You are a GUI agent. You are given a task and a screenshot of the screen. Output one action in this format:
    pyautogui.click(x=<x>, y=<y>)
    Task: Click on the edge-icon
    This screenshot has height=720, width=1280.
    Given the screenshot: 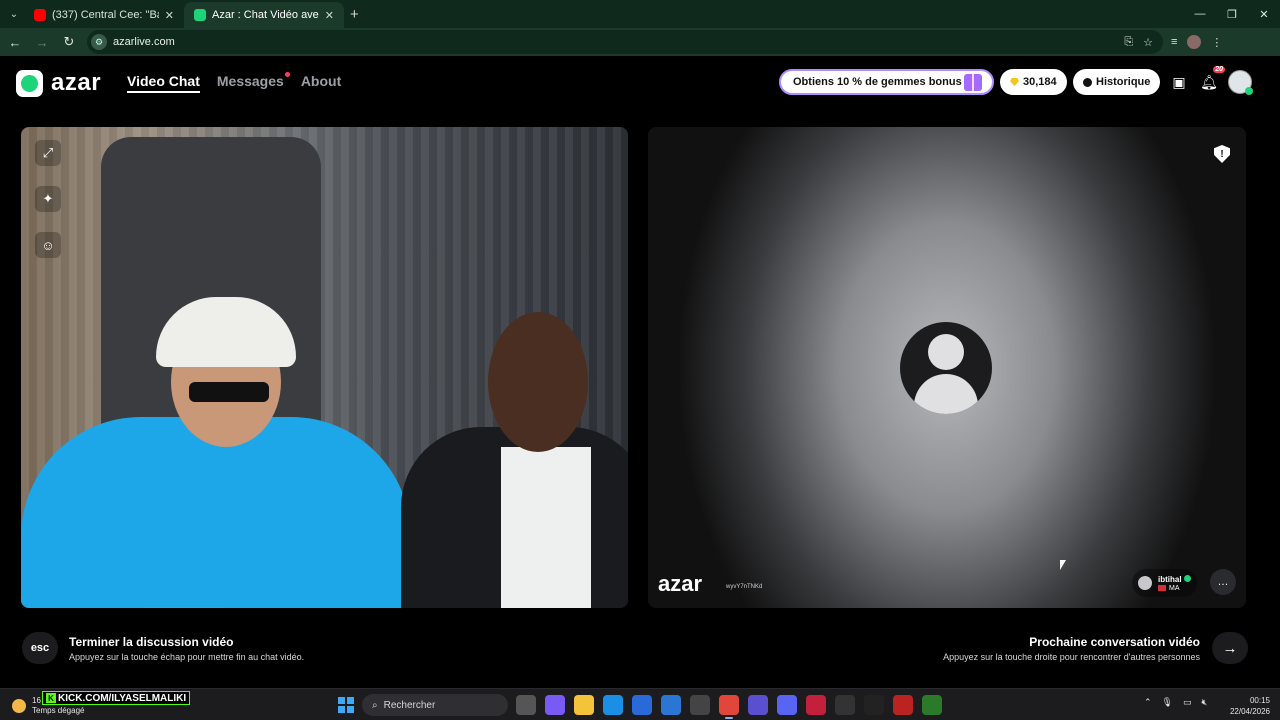 What is the action you would take?
    pyautogui.click(x=613, y=705)
    